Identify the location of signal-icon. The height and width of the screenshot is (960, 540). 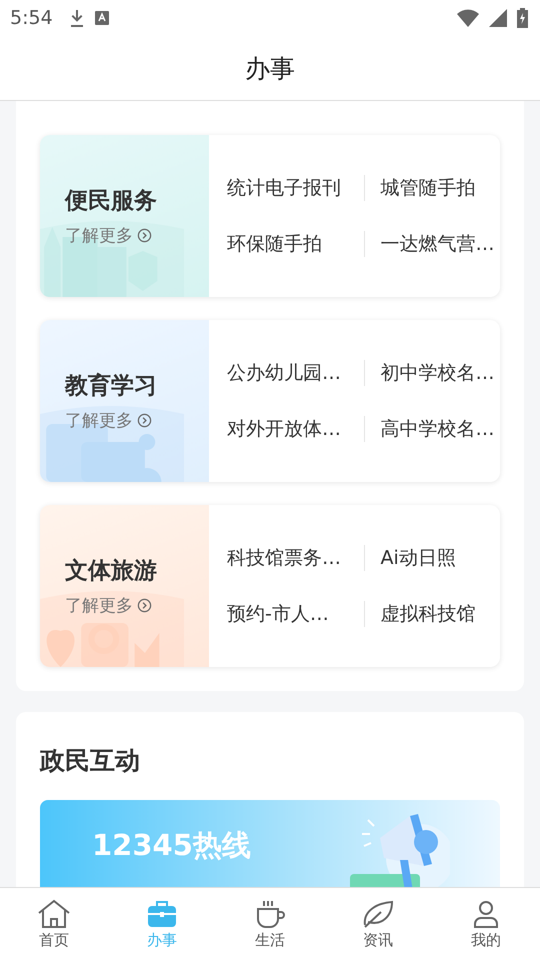
(498, 18).